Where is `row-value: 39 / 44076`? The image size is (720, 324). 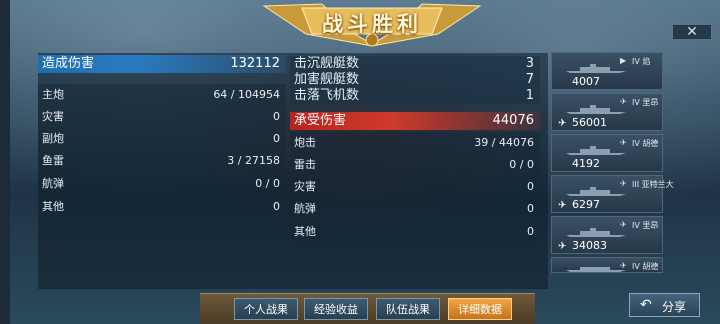 row-value: 39 / 44076 is located at coordinates (504, 142).